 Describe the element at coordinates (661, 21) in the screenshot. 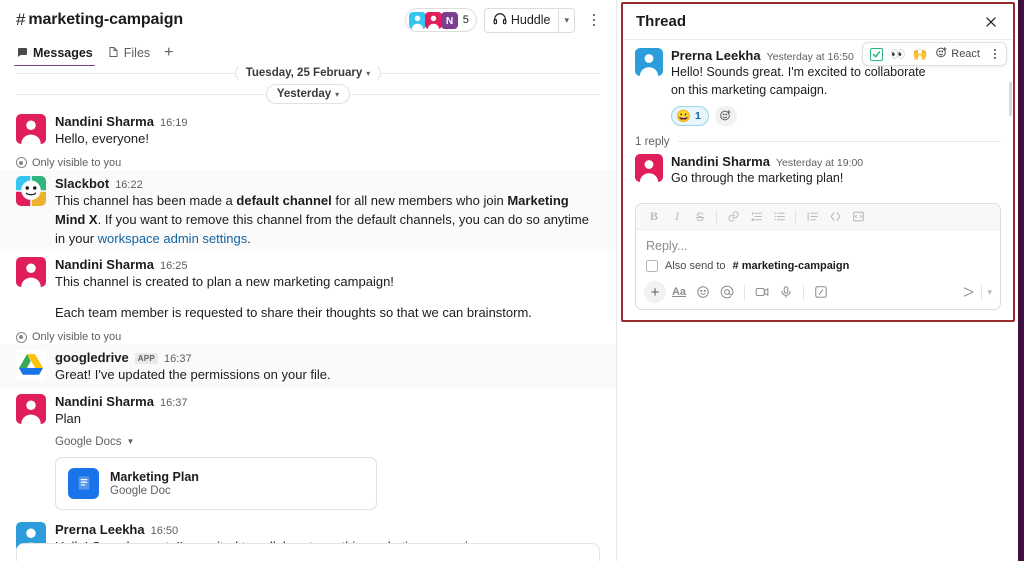

I see `thread-title: Thread` at that location.